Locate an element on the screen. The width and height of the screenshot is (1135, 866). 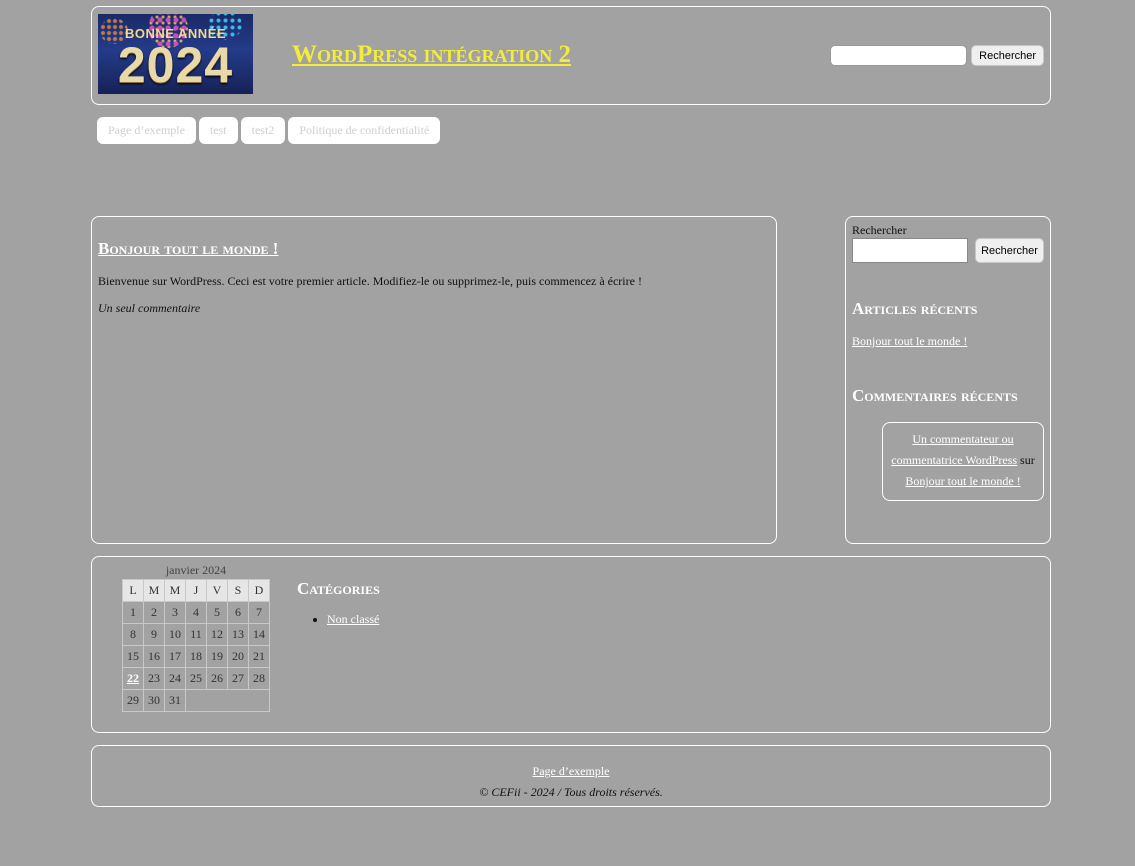
calendar-day: 9 is located at coordinates (154, 634).